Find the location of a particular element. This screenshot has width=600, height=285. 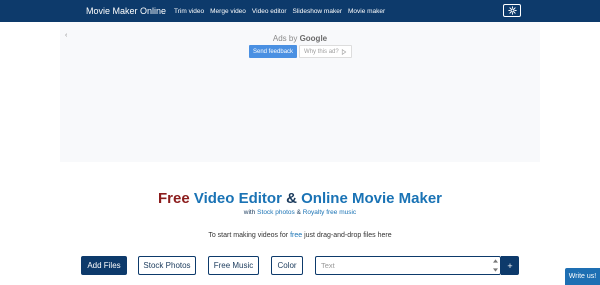

text-input: Text is located at coordinates (408, 265).